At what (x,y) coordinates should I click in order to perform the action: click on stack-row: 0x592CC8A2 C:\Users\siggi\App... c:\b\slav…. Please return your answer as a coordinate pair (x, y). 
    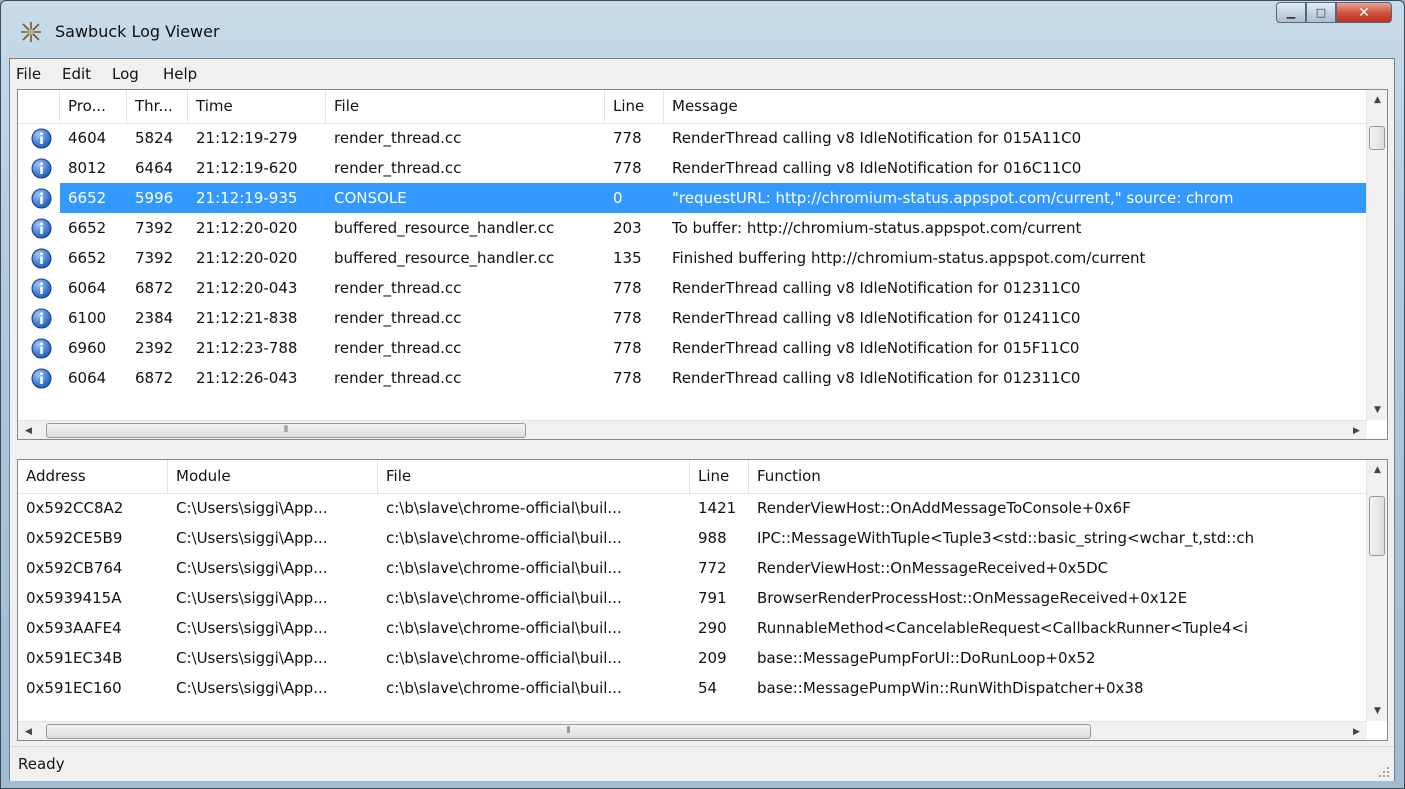
    Looking at the image, I should click on (692, 508).